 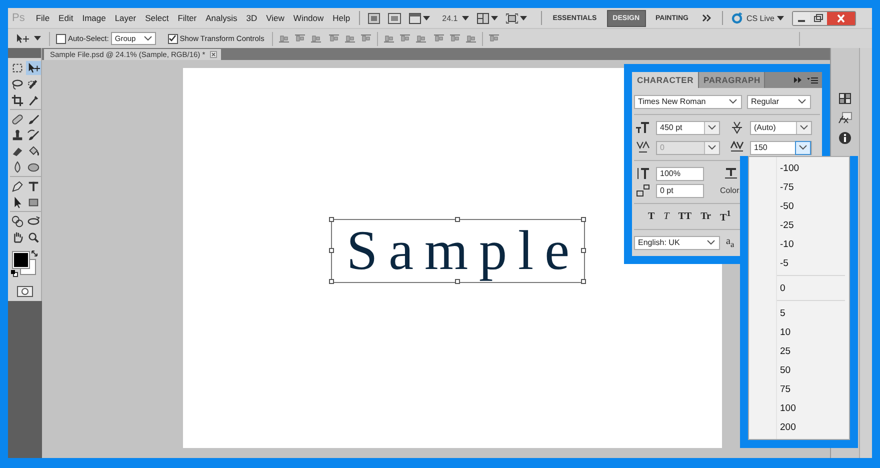 What do you see at coordinates (187, 18) in the screenshot?
I see `menu-item: Filter` at bounding box center [187, 18].